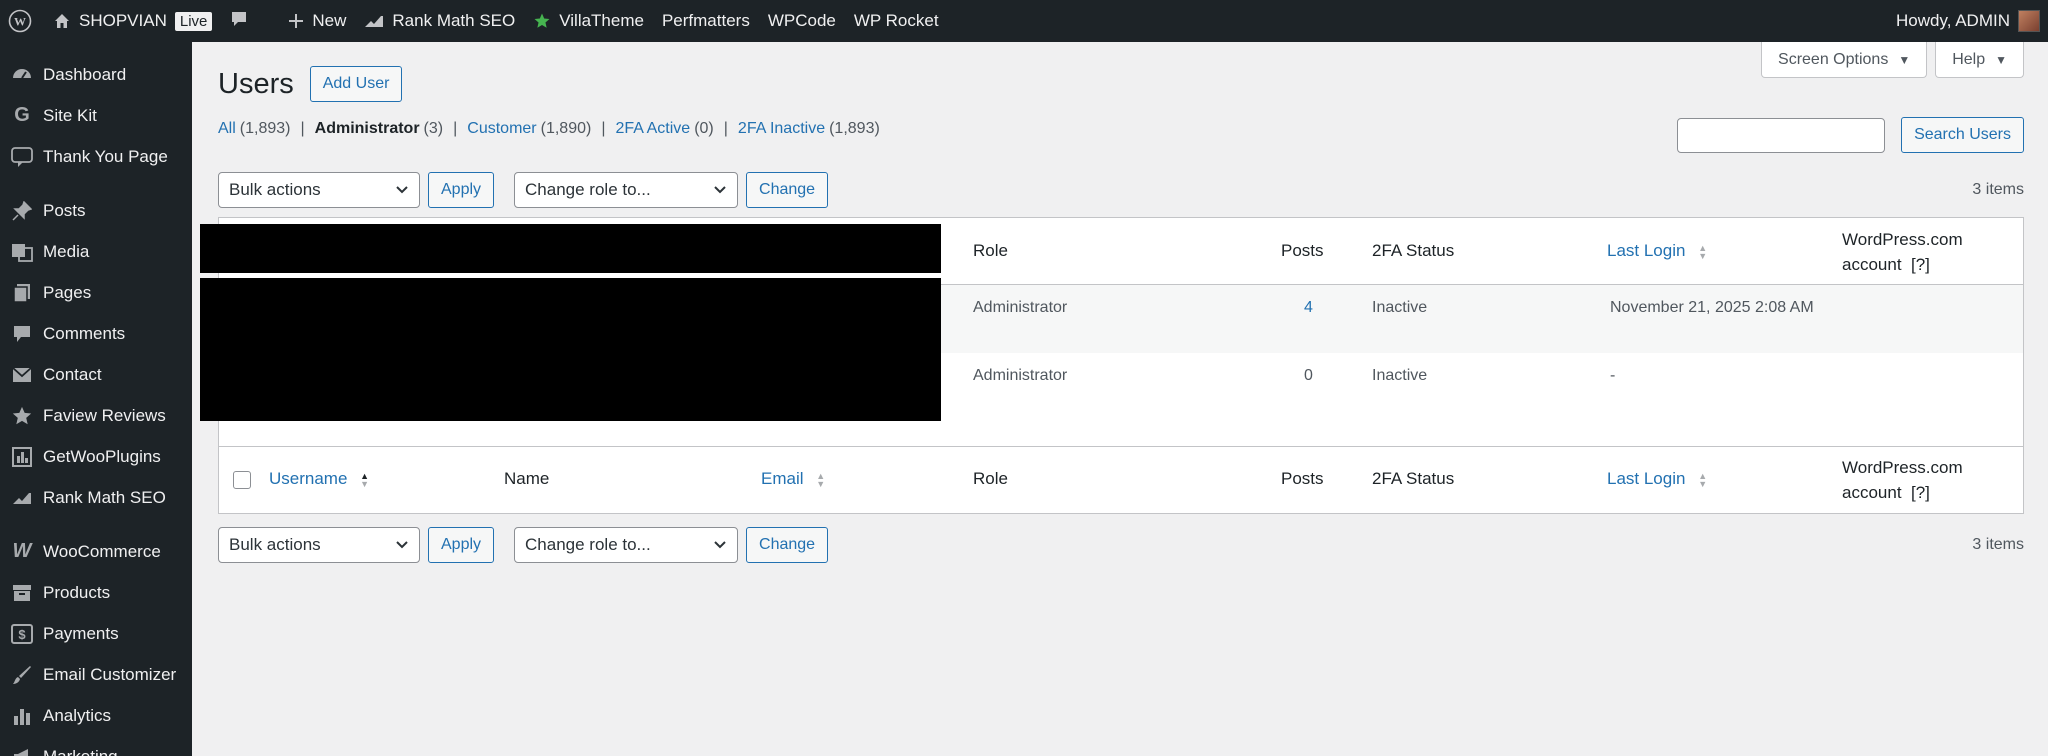 The image size is (2048, 756). What do you see at coordinates (96, 156) in the screenshot?
I see `menu-thank-you-page: Thank You Page` at bounding box center [96, 156].